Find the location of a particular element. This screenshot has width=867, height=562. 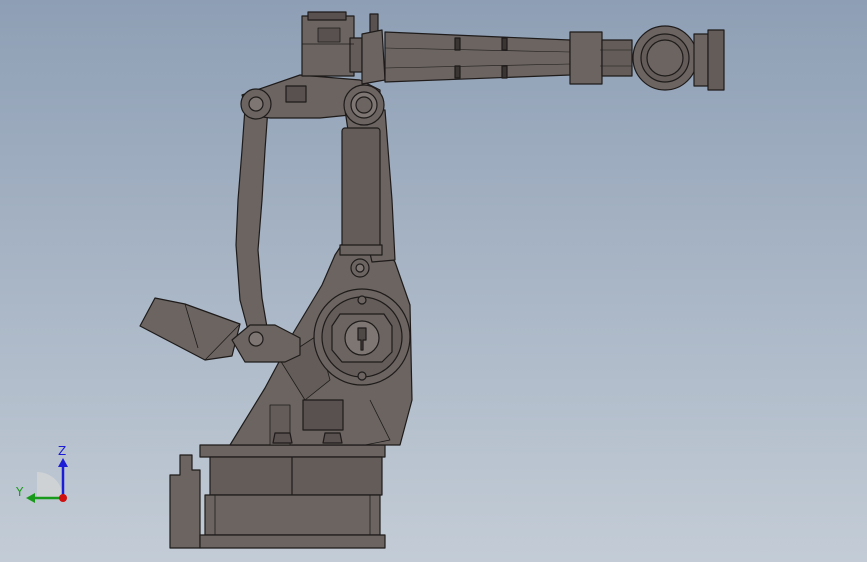

coordinate-triad: Z Y is located at coordinates (41, 473).